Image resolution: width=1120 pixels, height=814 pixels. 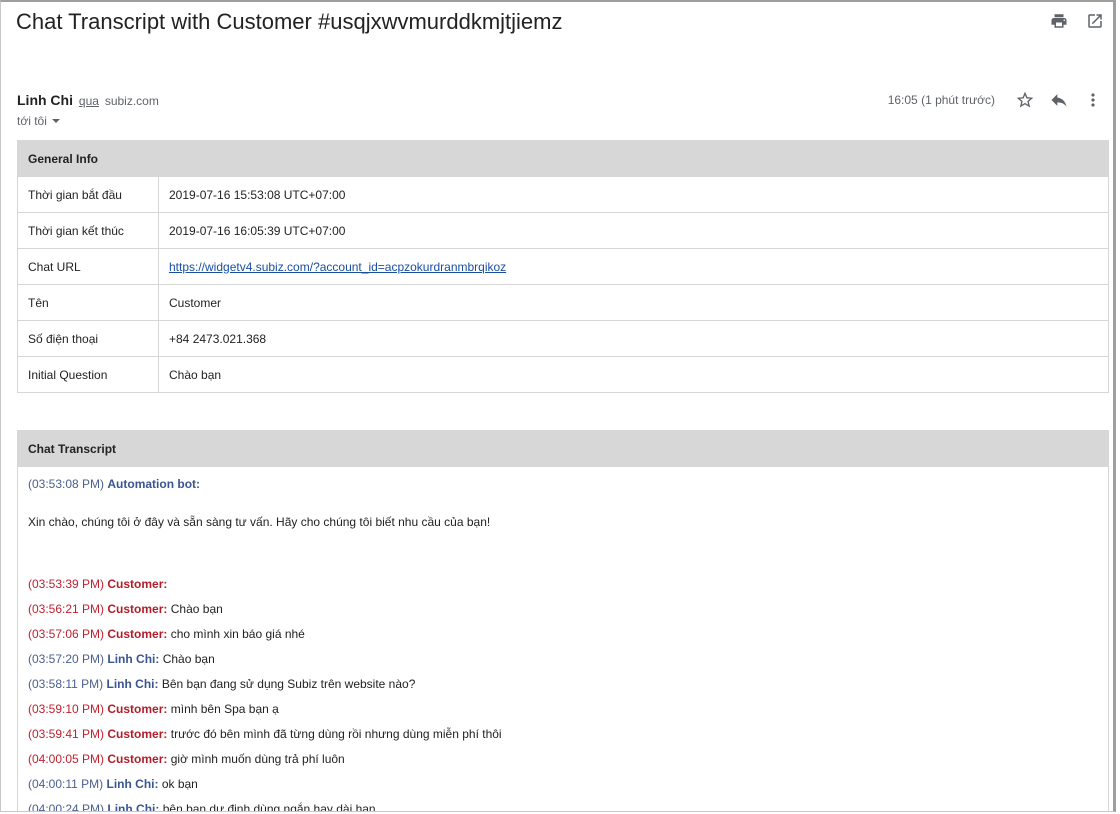 I want to click on info-key: Thời gian bắt đầu, so click(x=88, y=194).